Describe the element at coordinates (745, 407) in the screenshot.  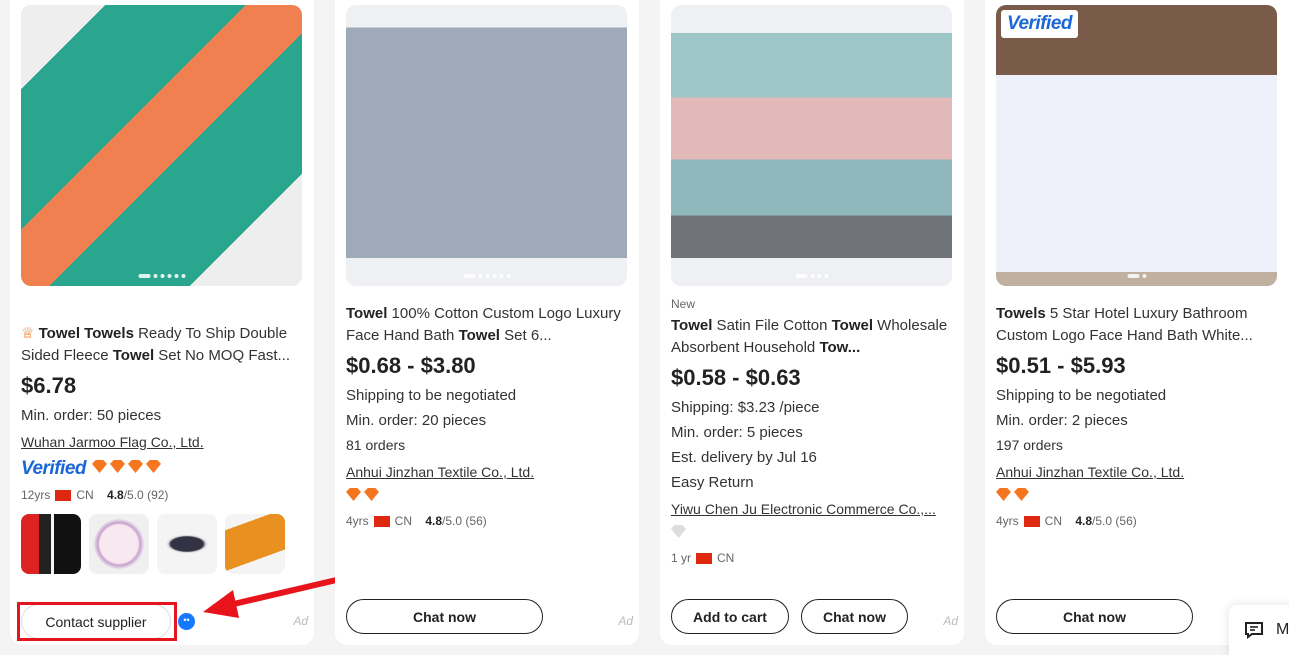
I see `shipping-info: Shipping: $3.23 /piece` at that location.